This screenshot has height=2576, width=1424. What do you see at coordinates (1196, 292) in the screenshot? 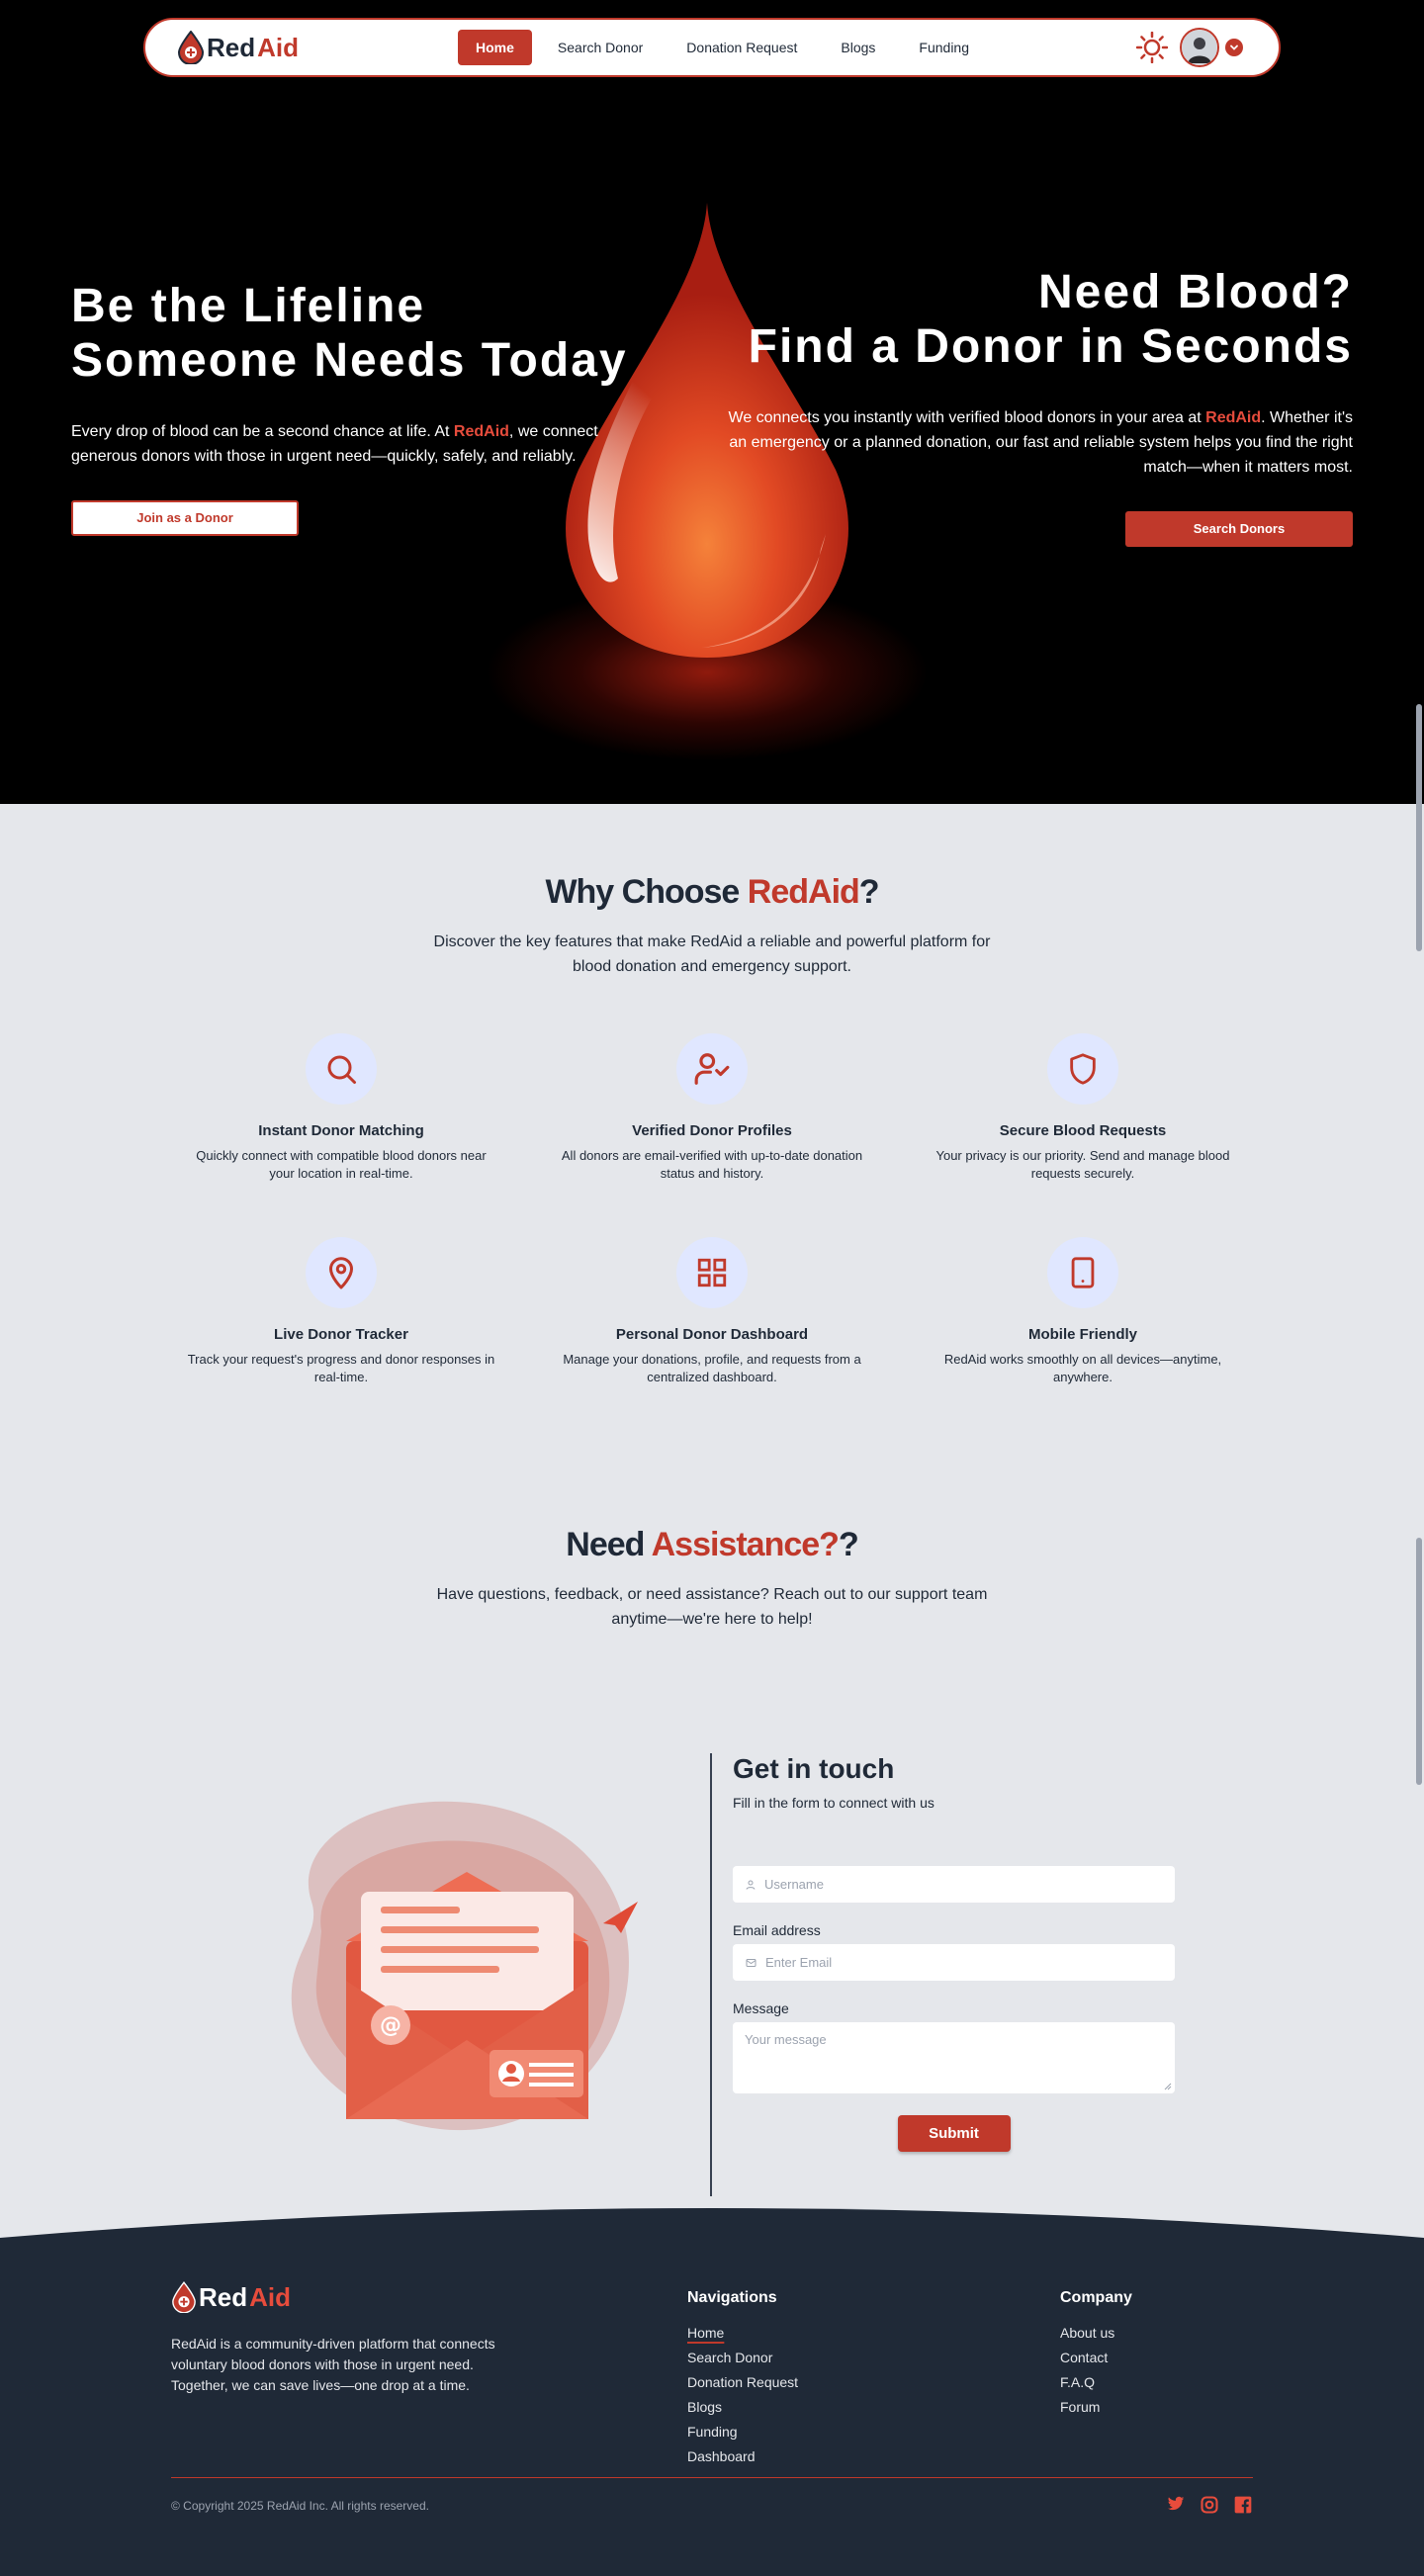
I see `hero-right-title-line1: Need Blood?` at bounding box center [1196, 292].